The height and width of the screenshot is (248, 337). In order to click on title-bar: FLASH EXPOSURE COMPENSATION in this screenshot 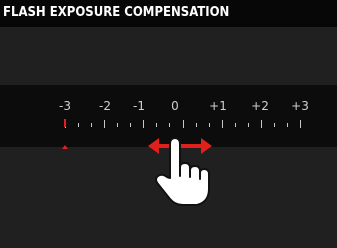, I will do `click(168, 13)`.